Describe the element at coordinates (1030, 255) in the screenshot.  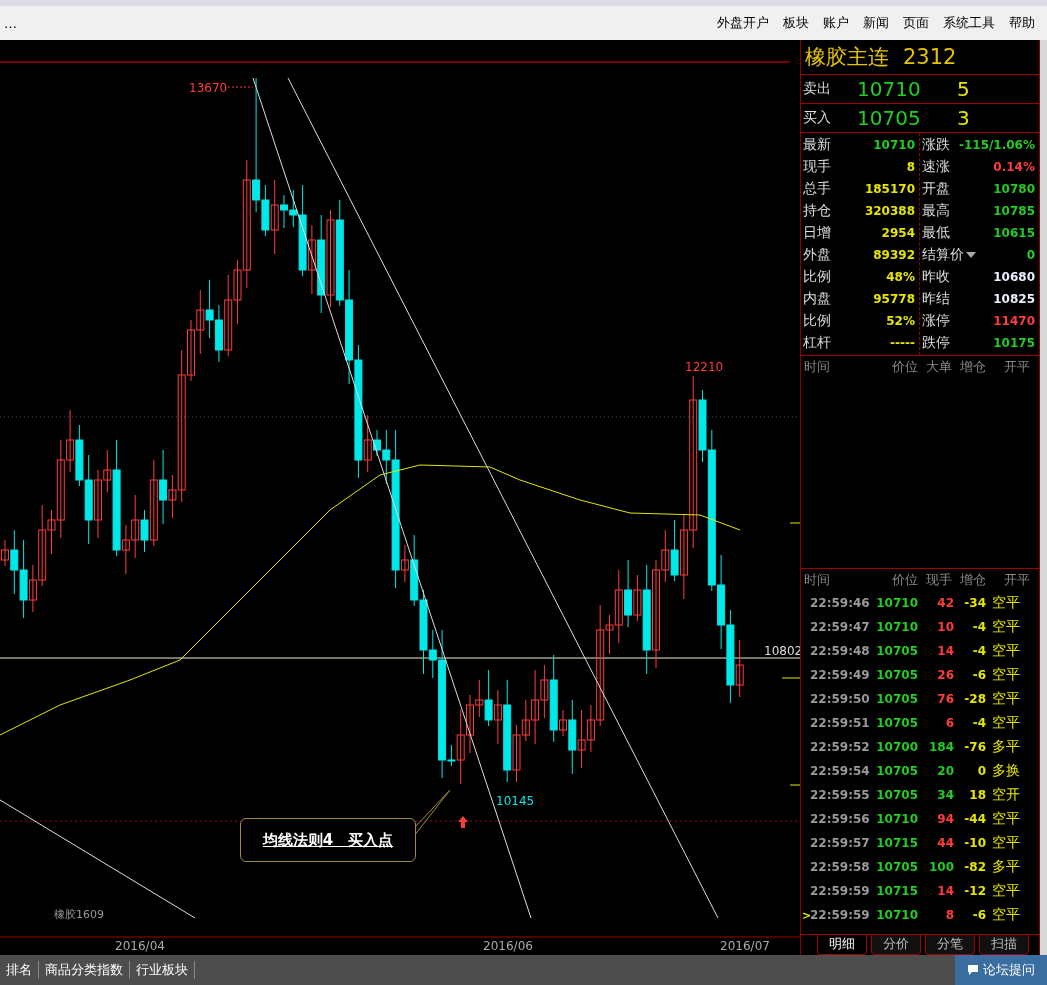
I see `stat-value: 0` at that location.